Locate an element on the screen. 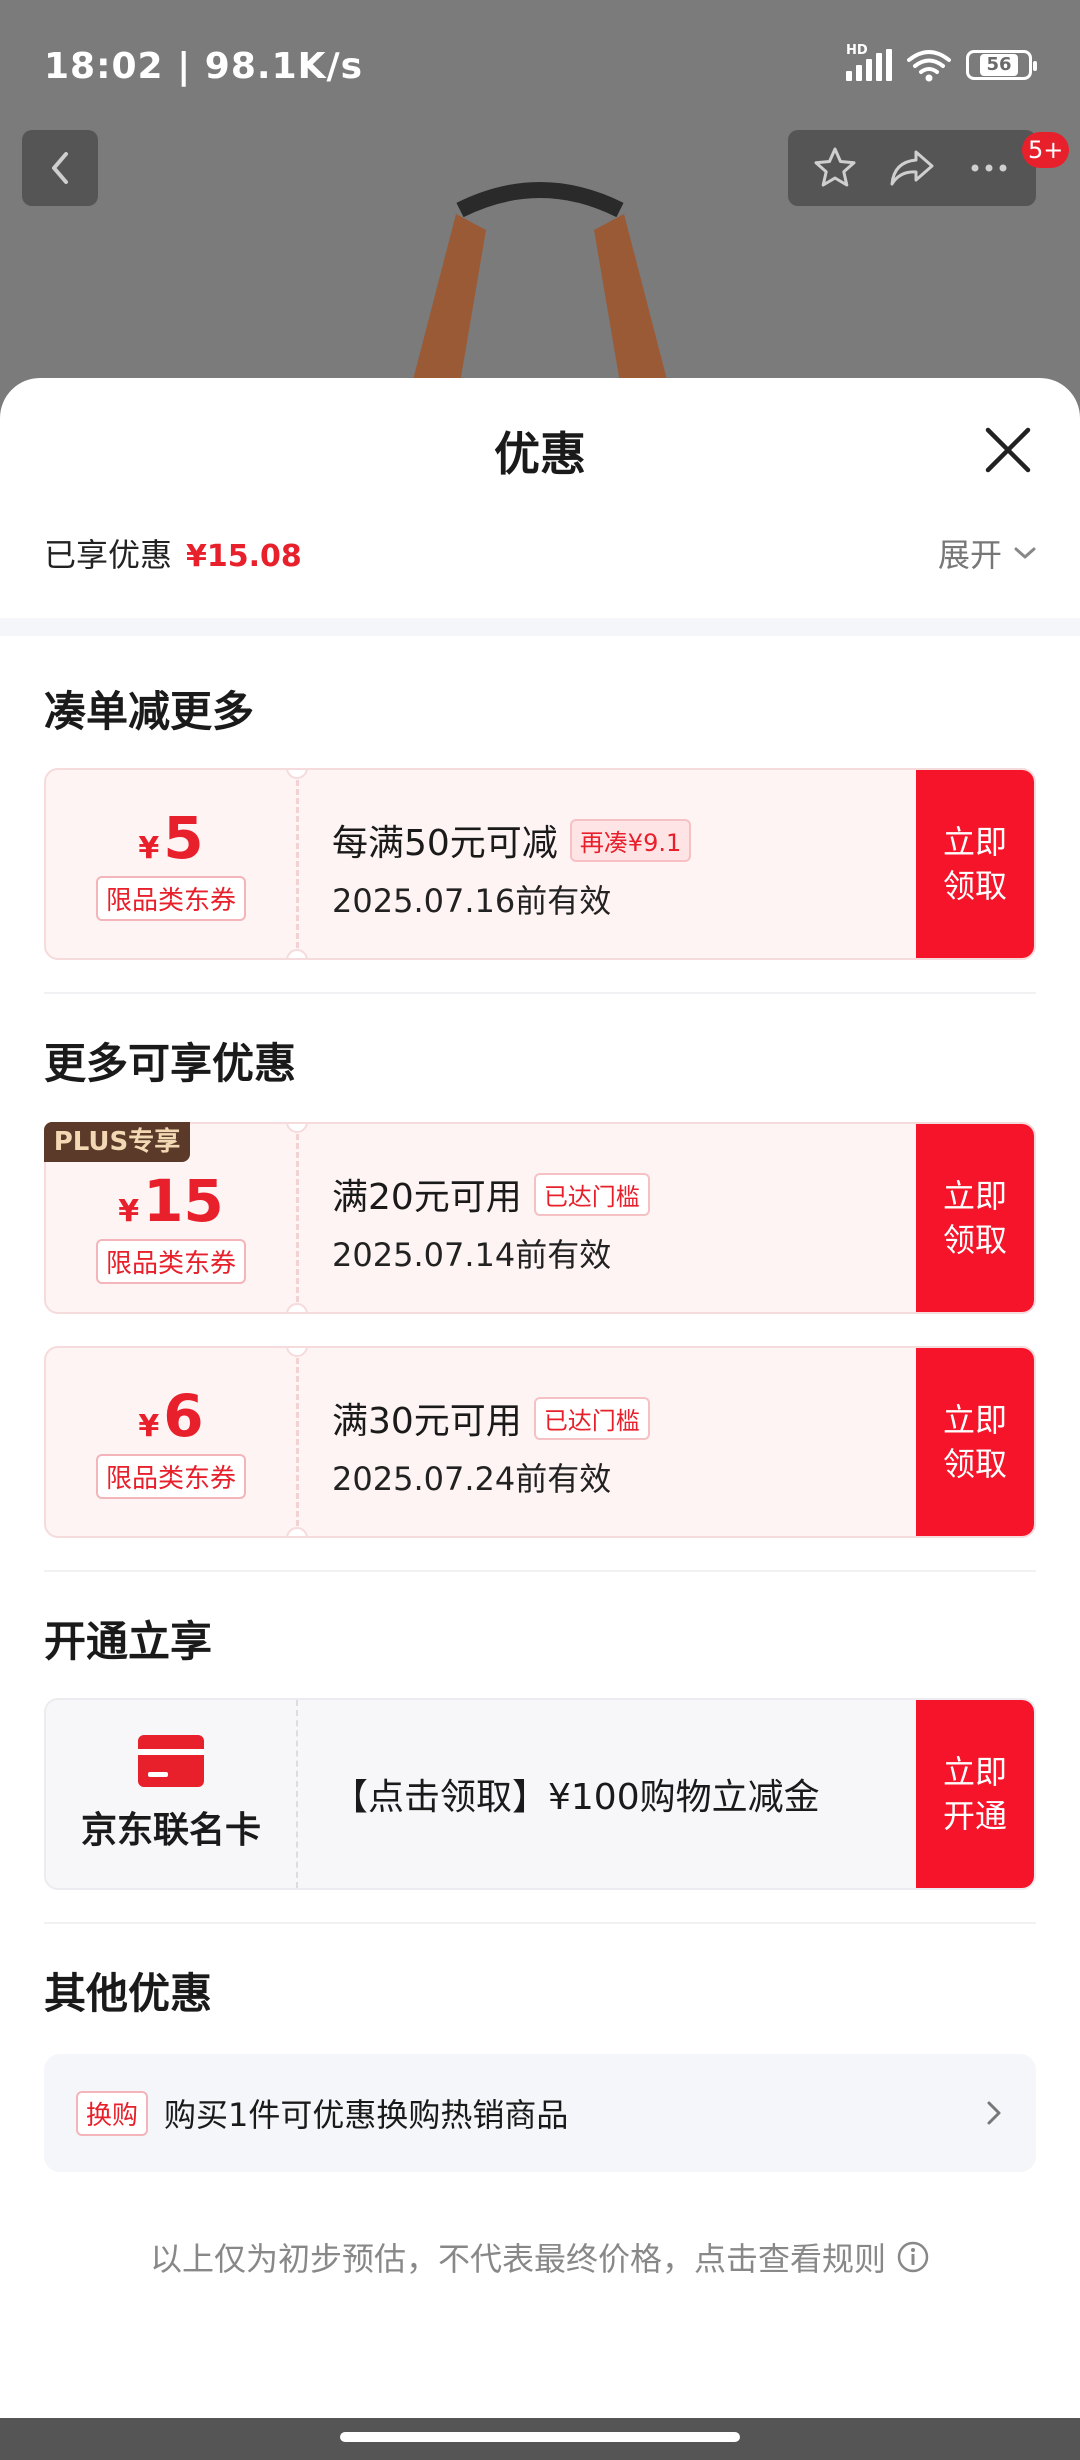 Image resolution: width=1080 pixels, height=2460 pixels. trade-in-text: 购买1件可优惠换购热销商品 is located at coordinates (366, 2115).